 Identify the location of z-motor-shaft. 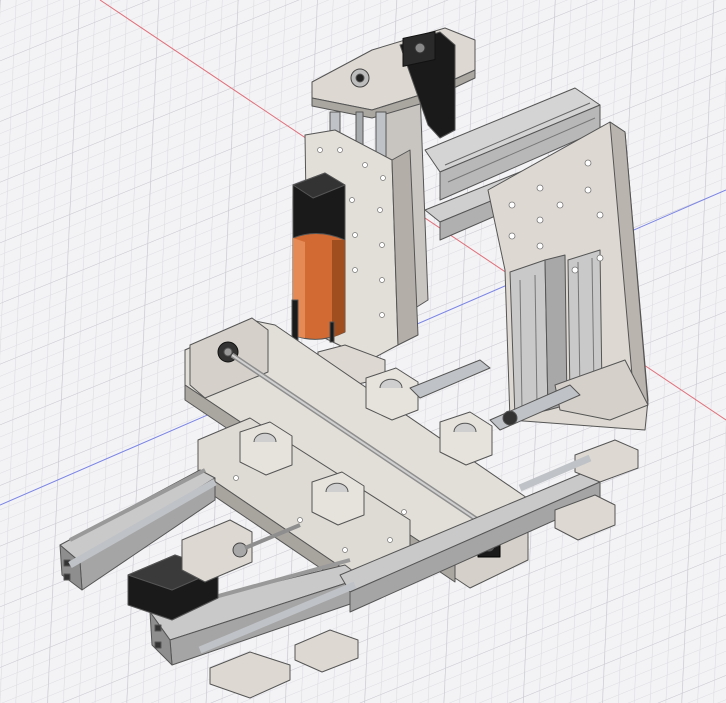
(420, 48).